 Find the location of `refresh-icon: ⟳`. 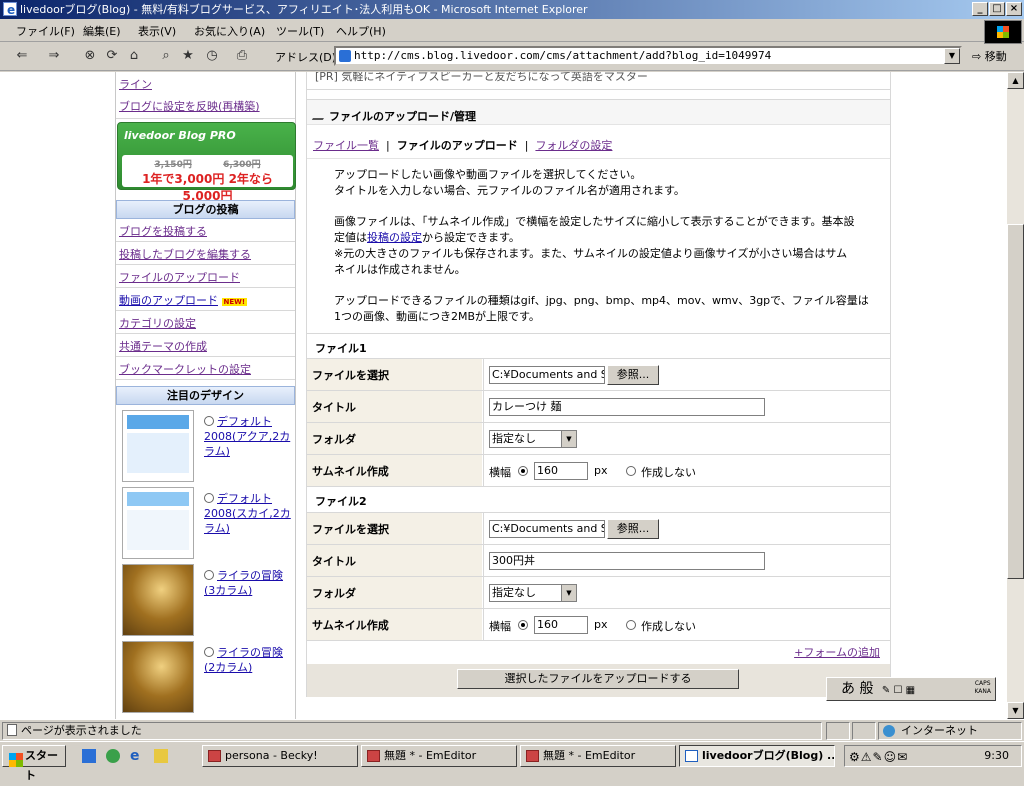

refresh-icon: ⟳ is located at coordinates (112, 56).